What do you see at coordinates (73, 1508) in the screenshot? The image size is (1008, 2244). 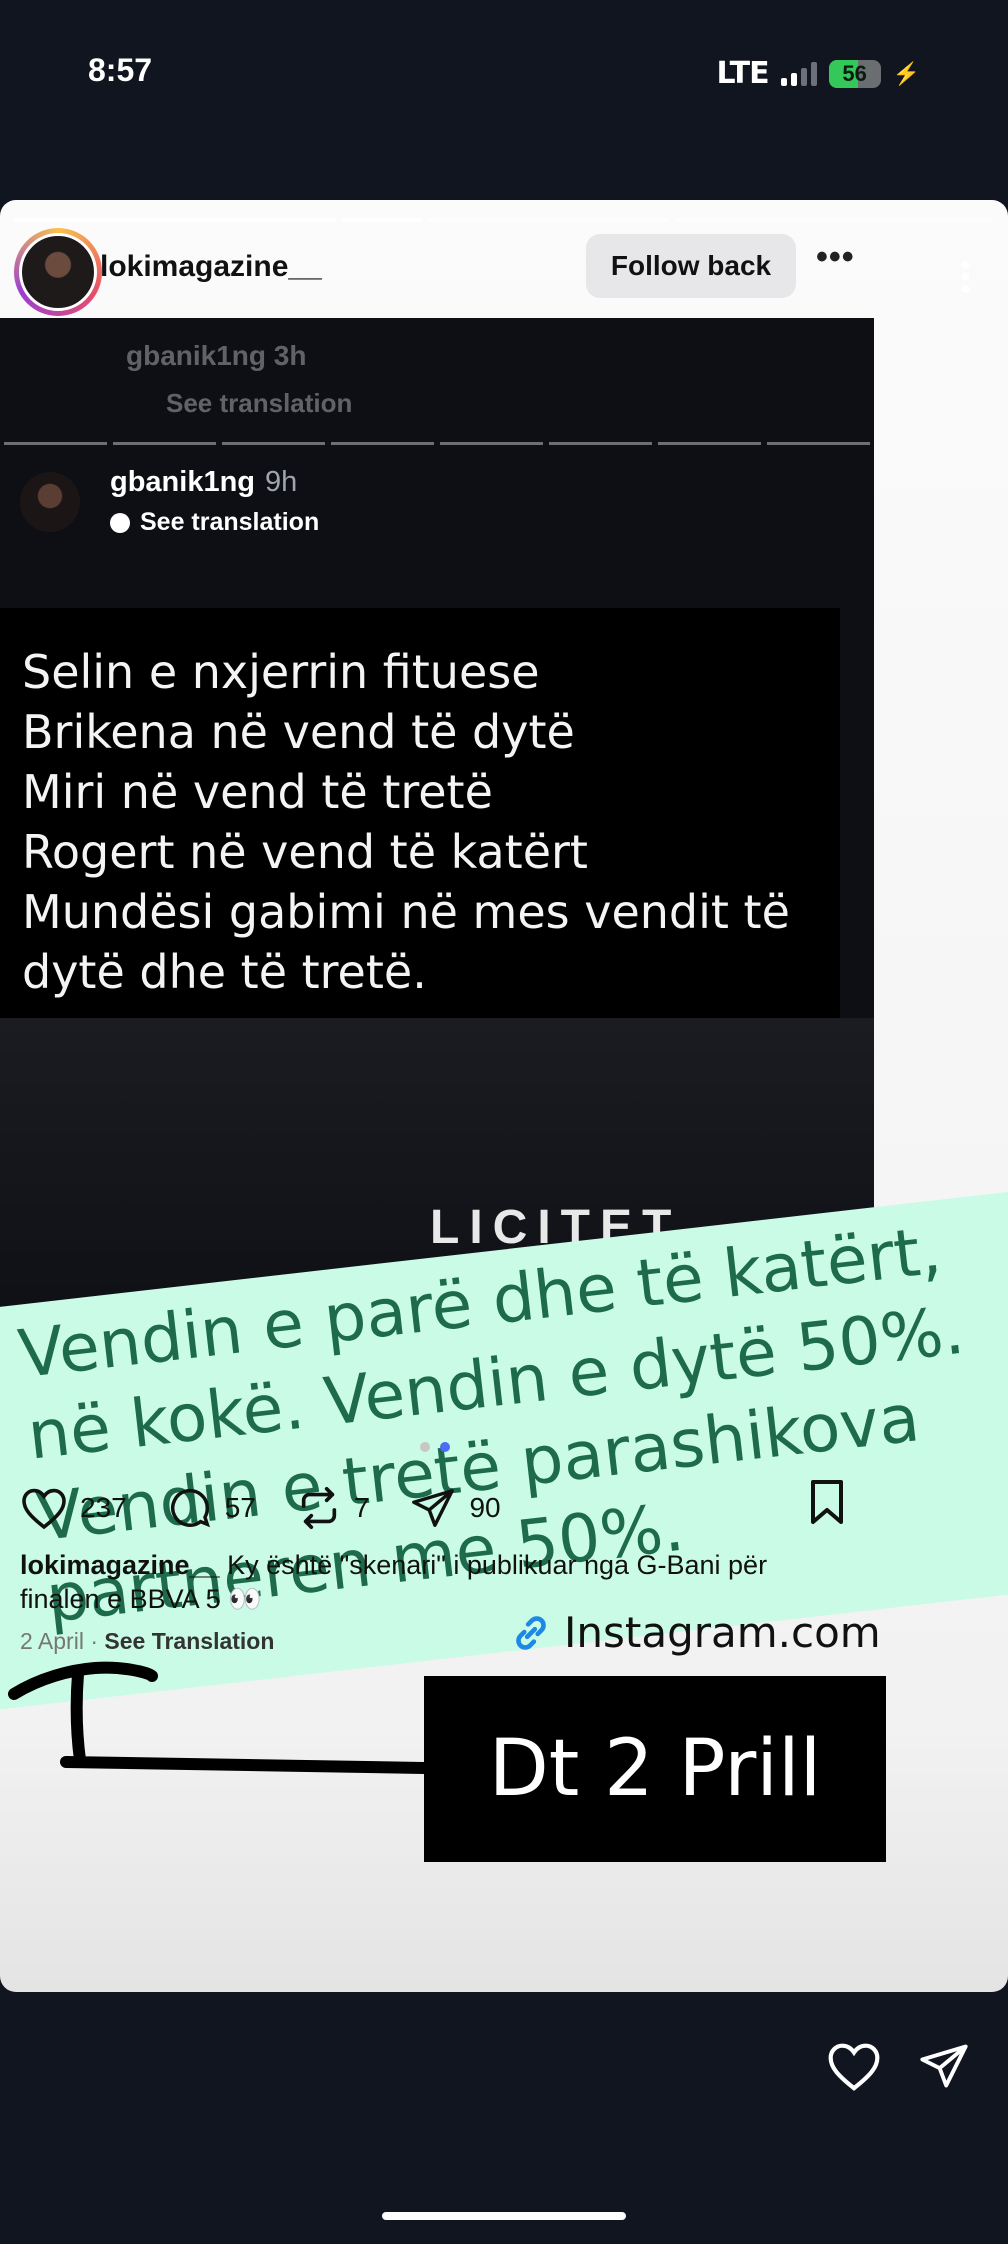 I see `like-button: 237` at bounding box center [73, 1508].